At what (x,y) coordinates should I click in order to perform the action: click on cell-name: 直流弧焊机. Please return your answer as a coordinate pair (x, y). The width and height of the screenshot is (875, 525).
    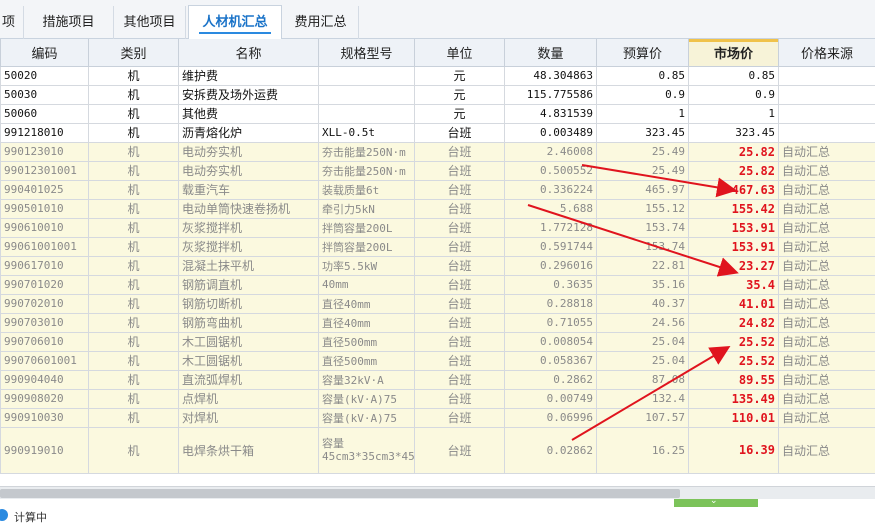
    Looking at the image, I should click on (249, 379).